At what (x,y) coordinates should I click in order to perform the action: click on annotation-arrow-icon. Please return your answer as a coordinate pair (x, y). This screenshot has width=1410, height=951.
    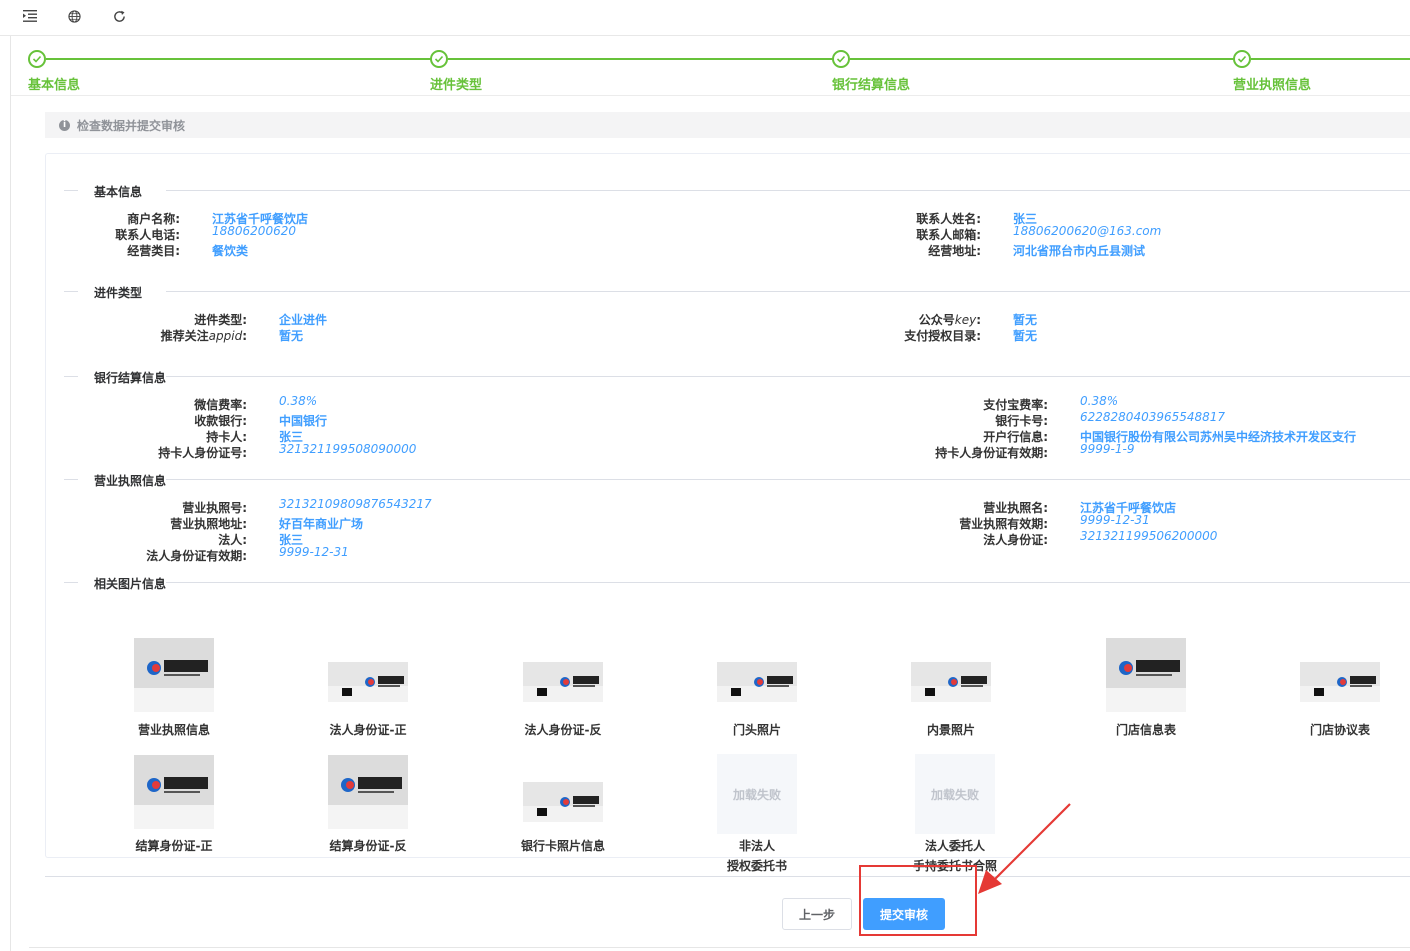
    Looking at the image, I should click on (1024, 848).